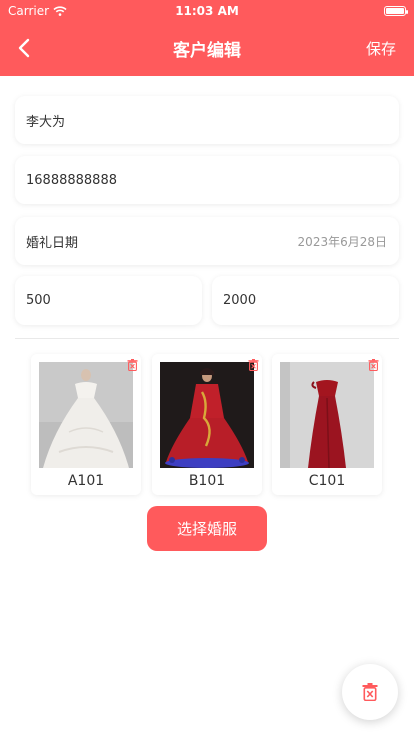 Image resolution: width=414 pixels, height=736 pixels. Describe the element at coordinates (207, 120) in the screenshot. I see `name-field: 李大为` at that location.